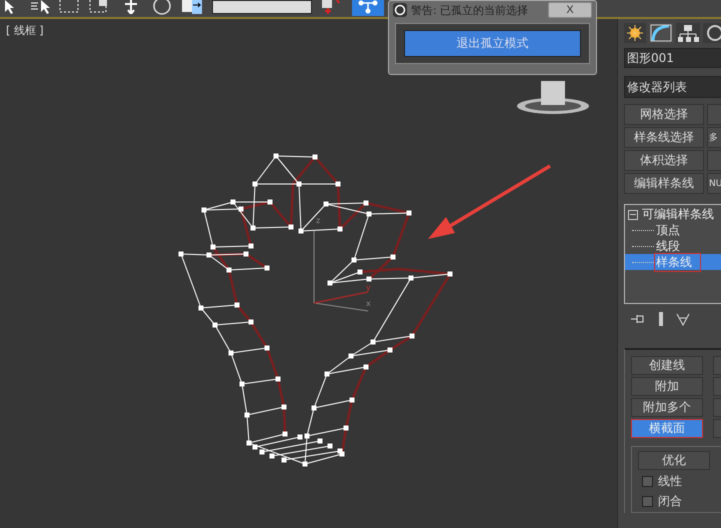  Describe the element at coordinates (25, 30) in the screenshot. I see `viewport-label: [ 线框 ]` at that location.